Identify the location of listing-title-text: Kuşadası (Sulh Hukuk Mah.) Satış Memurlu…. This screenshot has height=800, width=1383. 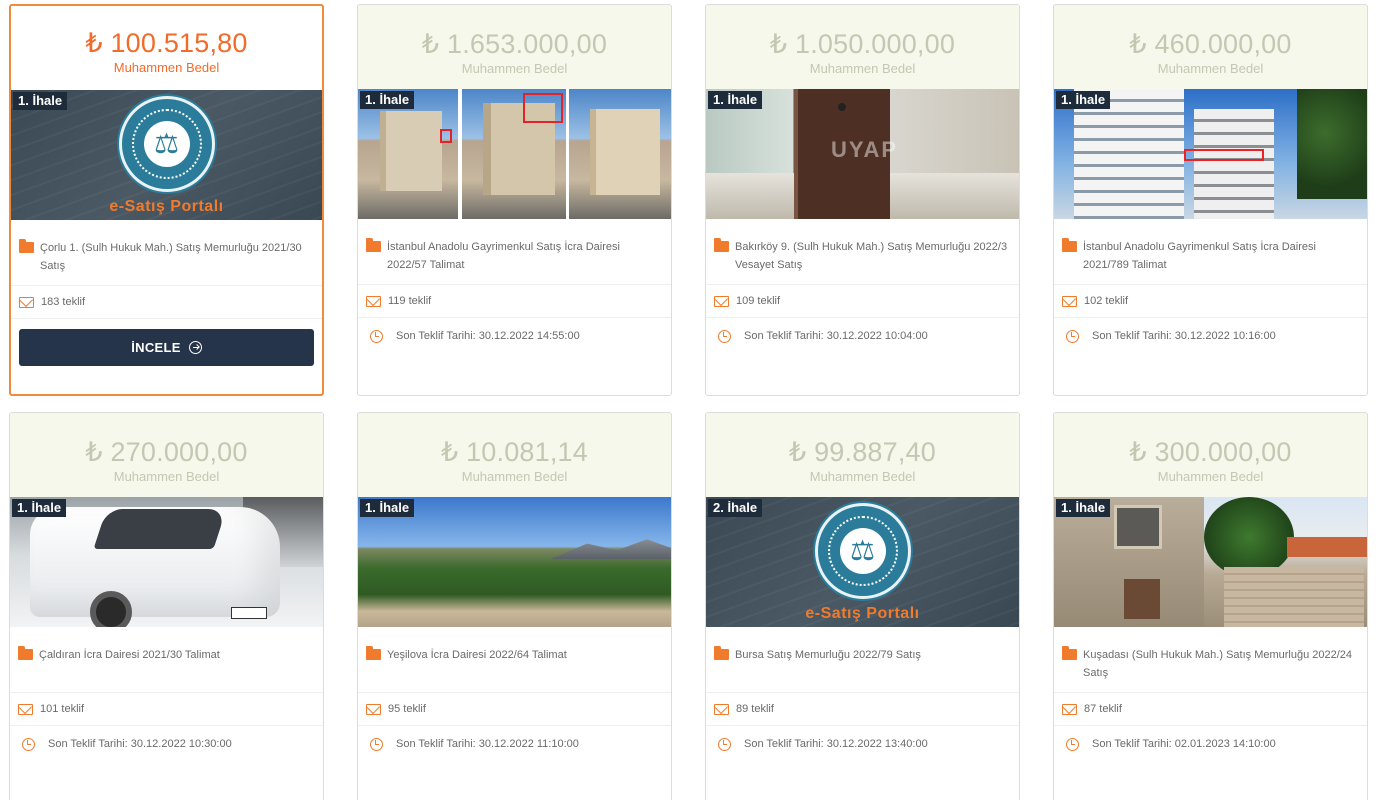
(1218, 664).